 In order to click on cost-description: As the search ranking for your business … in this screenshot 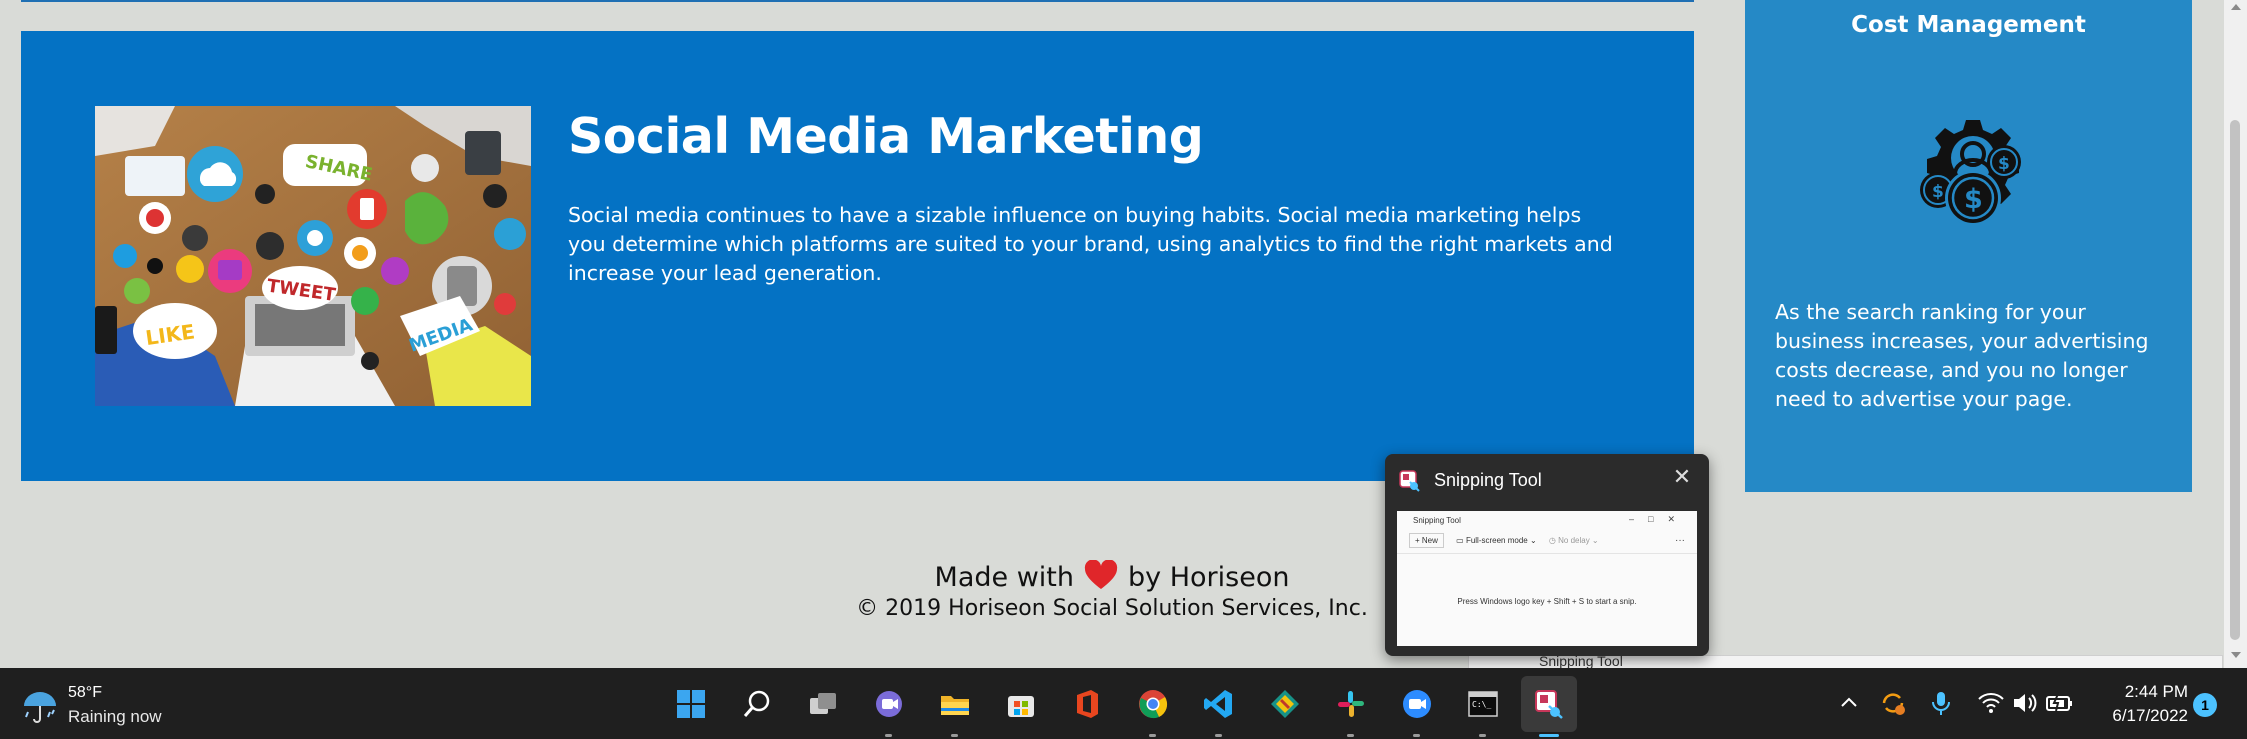, I will do `click(1962, 355)`.